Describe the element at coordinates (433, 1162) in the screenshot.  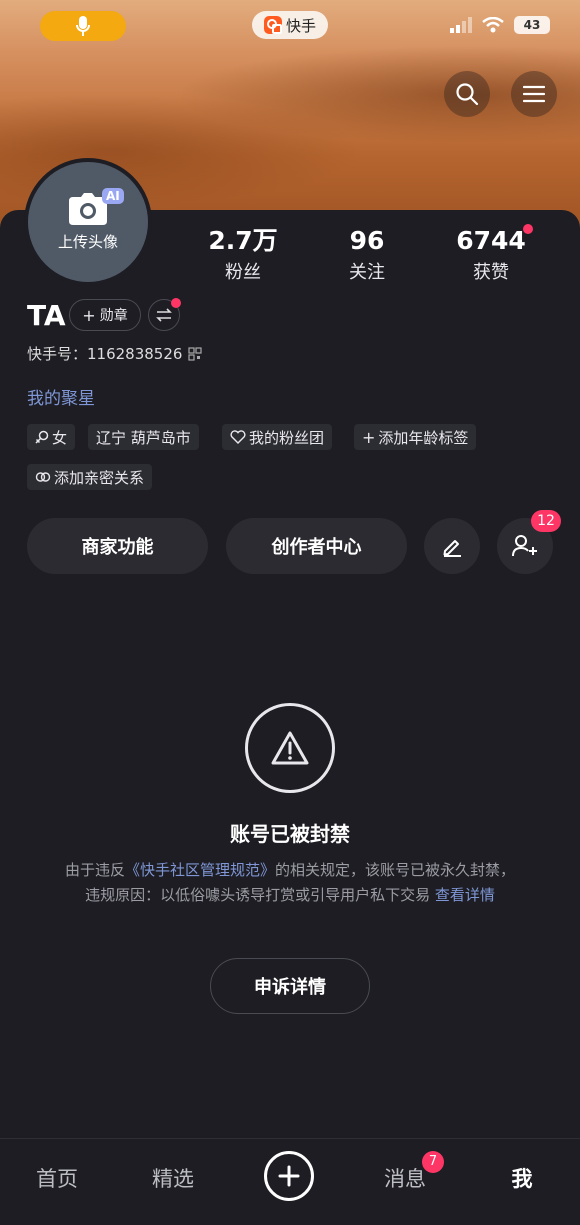
I see `messages-badge: 7` at that location.